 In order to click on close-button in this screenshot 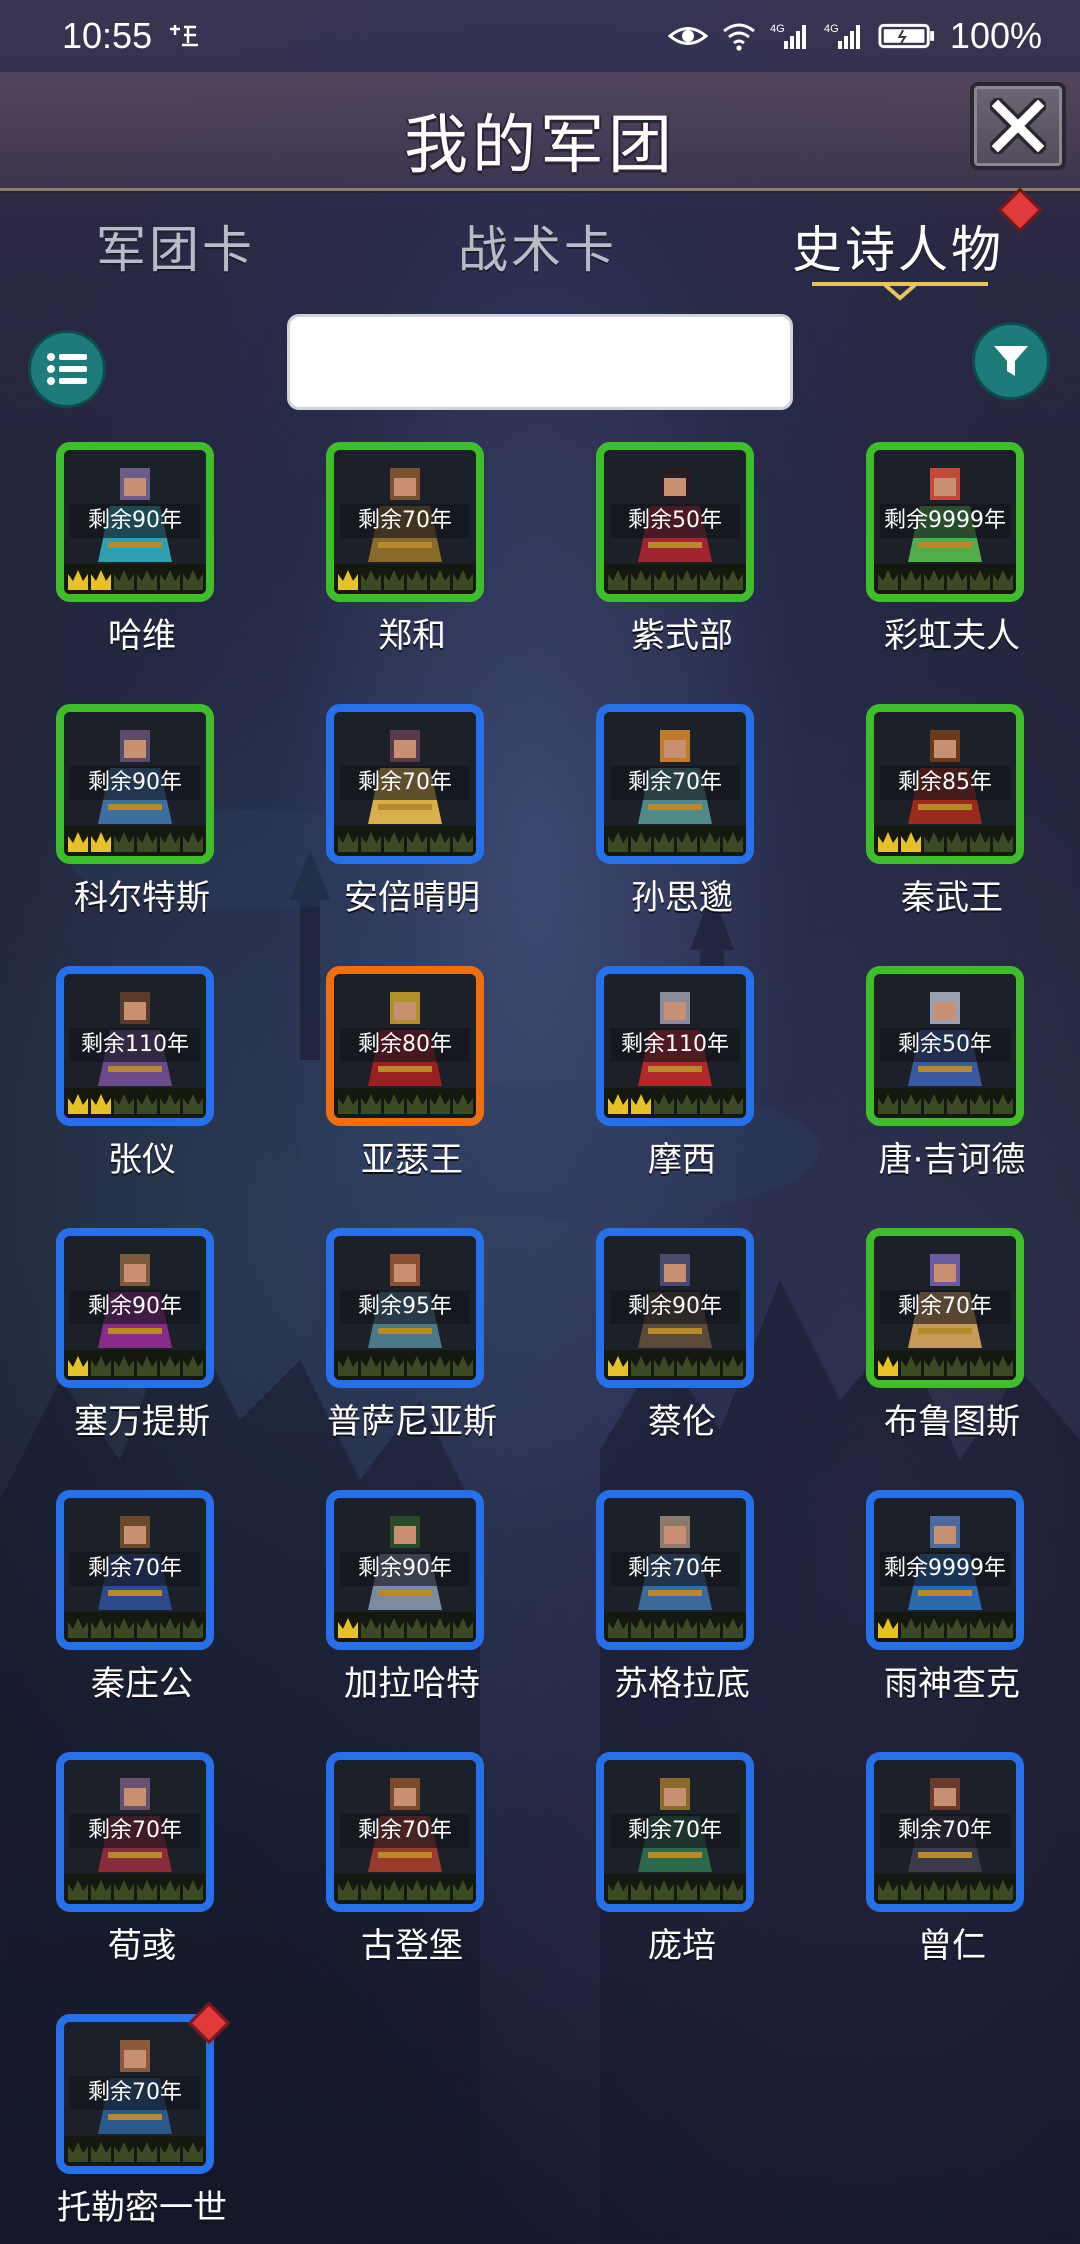, I will do `click(1018, 126)`.